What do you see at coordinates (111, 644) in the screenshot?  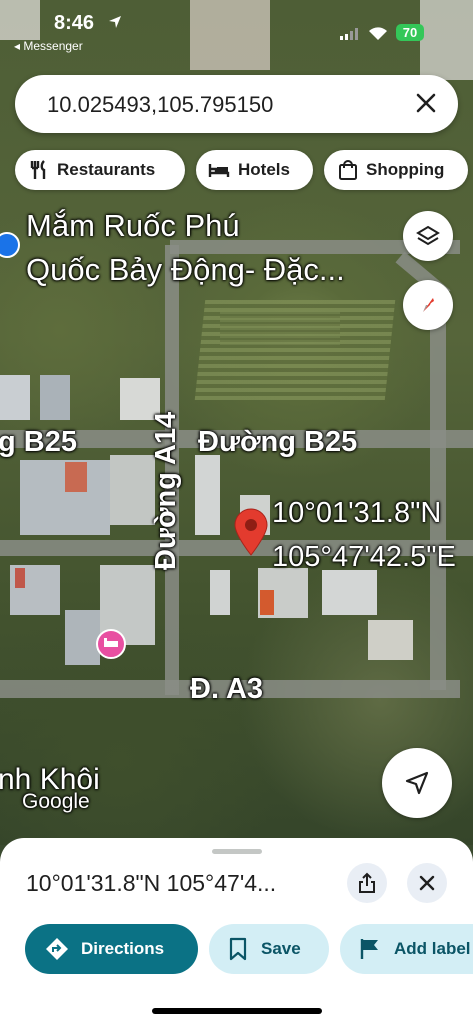 I see `hotel-marker-icon` at bounding box center [111, 644].